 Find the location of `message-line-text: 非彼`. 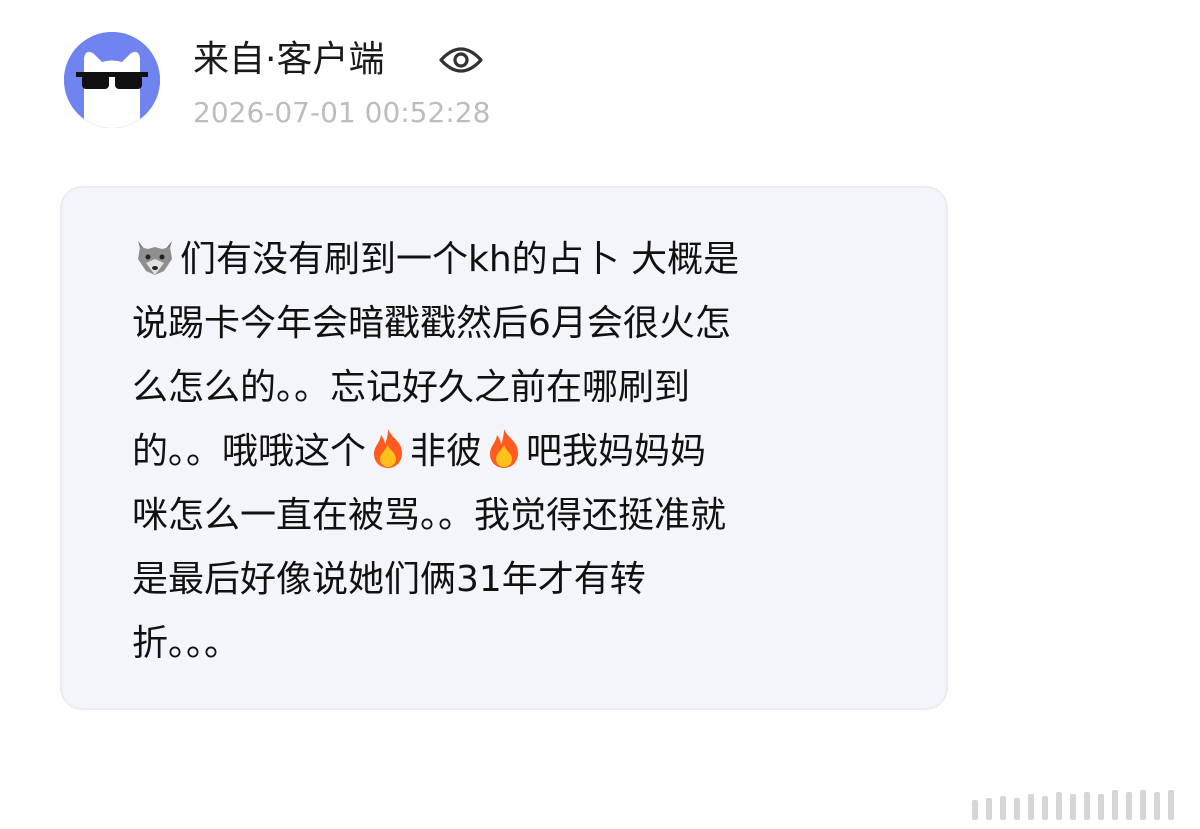

message-line-text: 非彼 is located at coordinates (446, 451).